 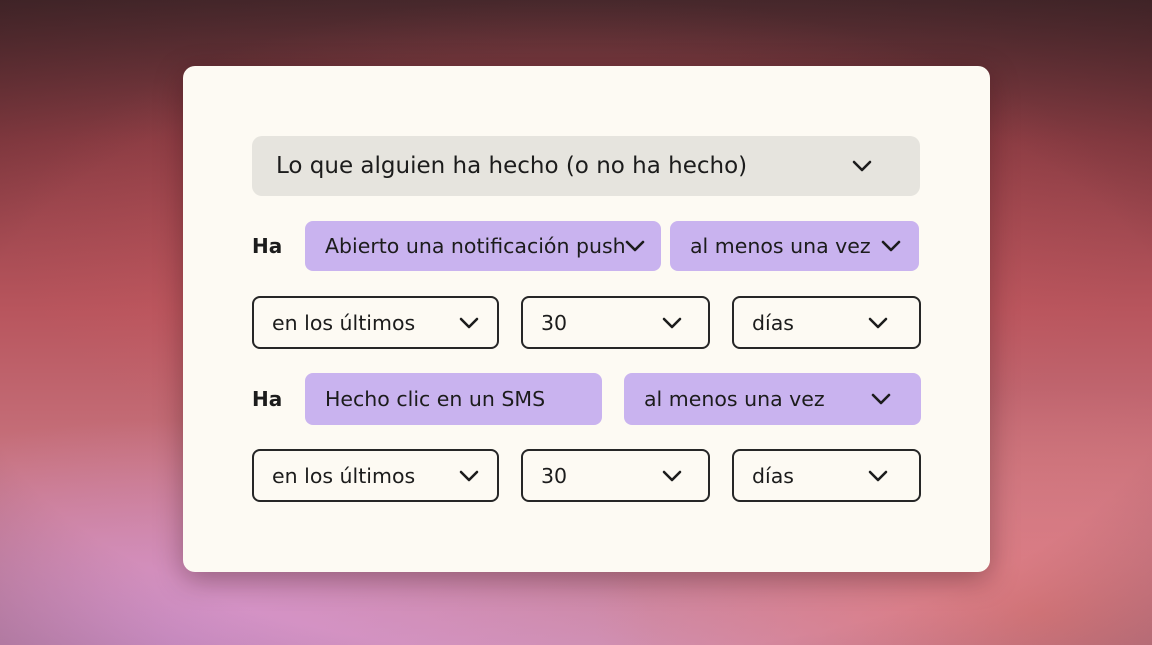 I want to click on row-2-window-qualifier-select: en los últimos, so click(x=375, y=475).